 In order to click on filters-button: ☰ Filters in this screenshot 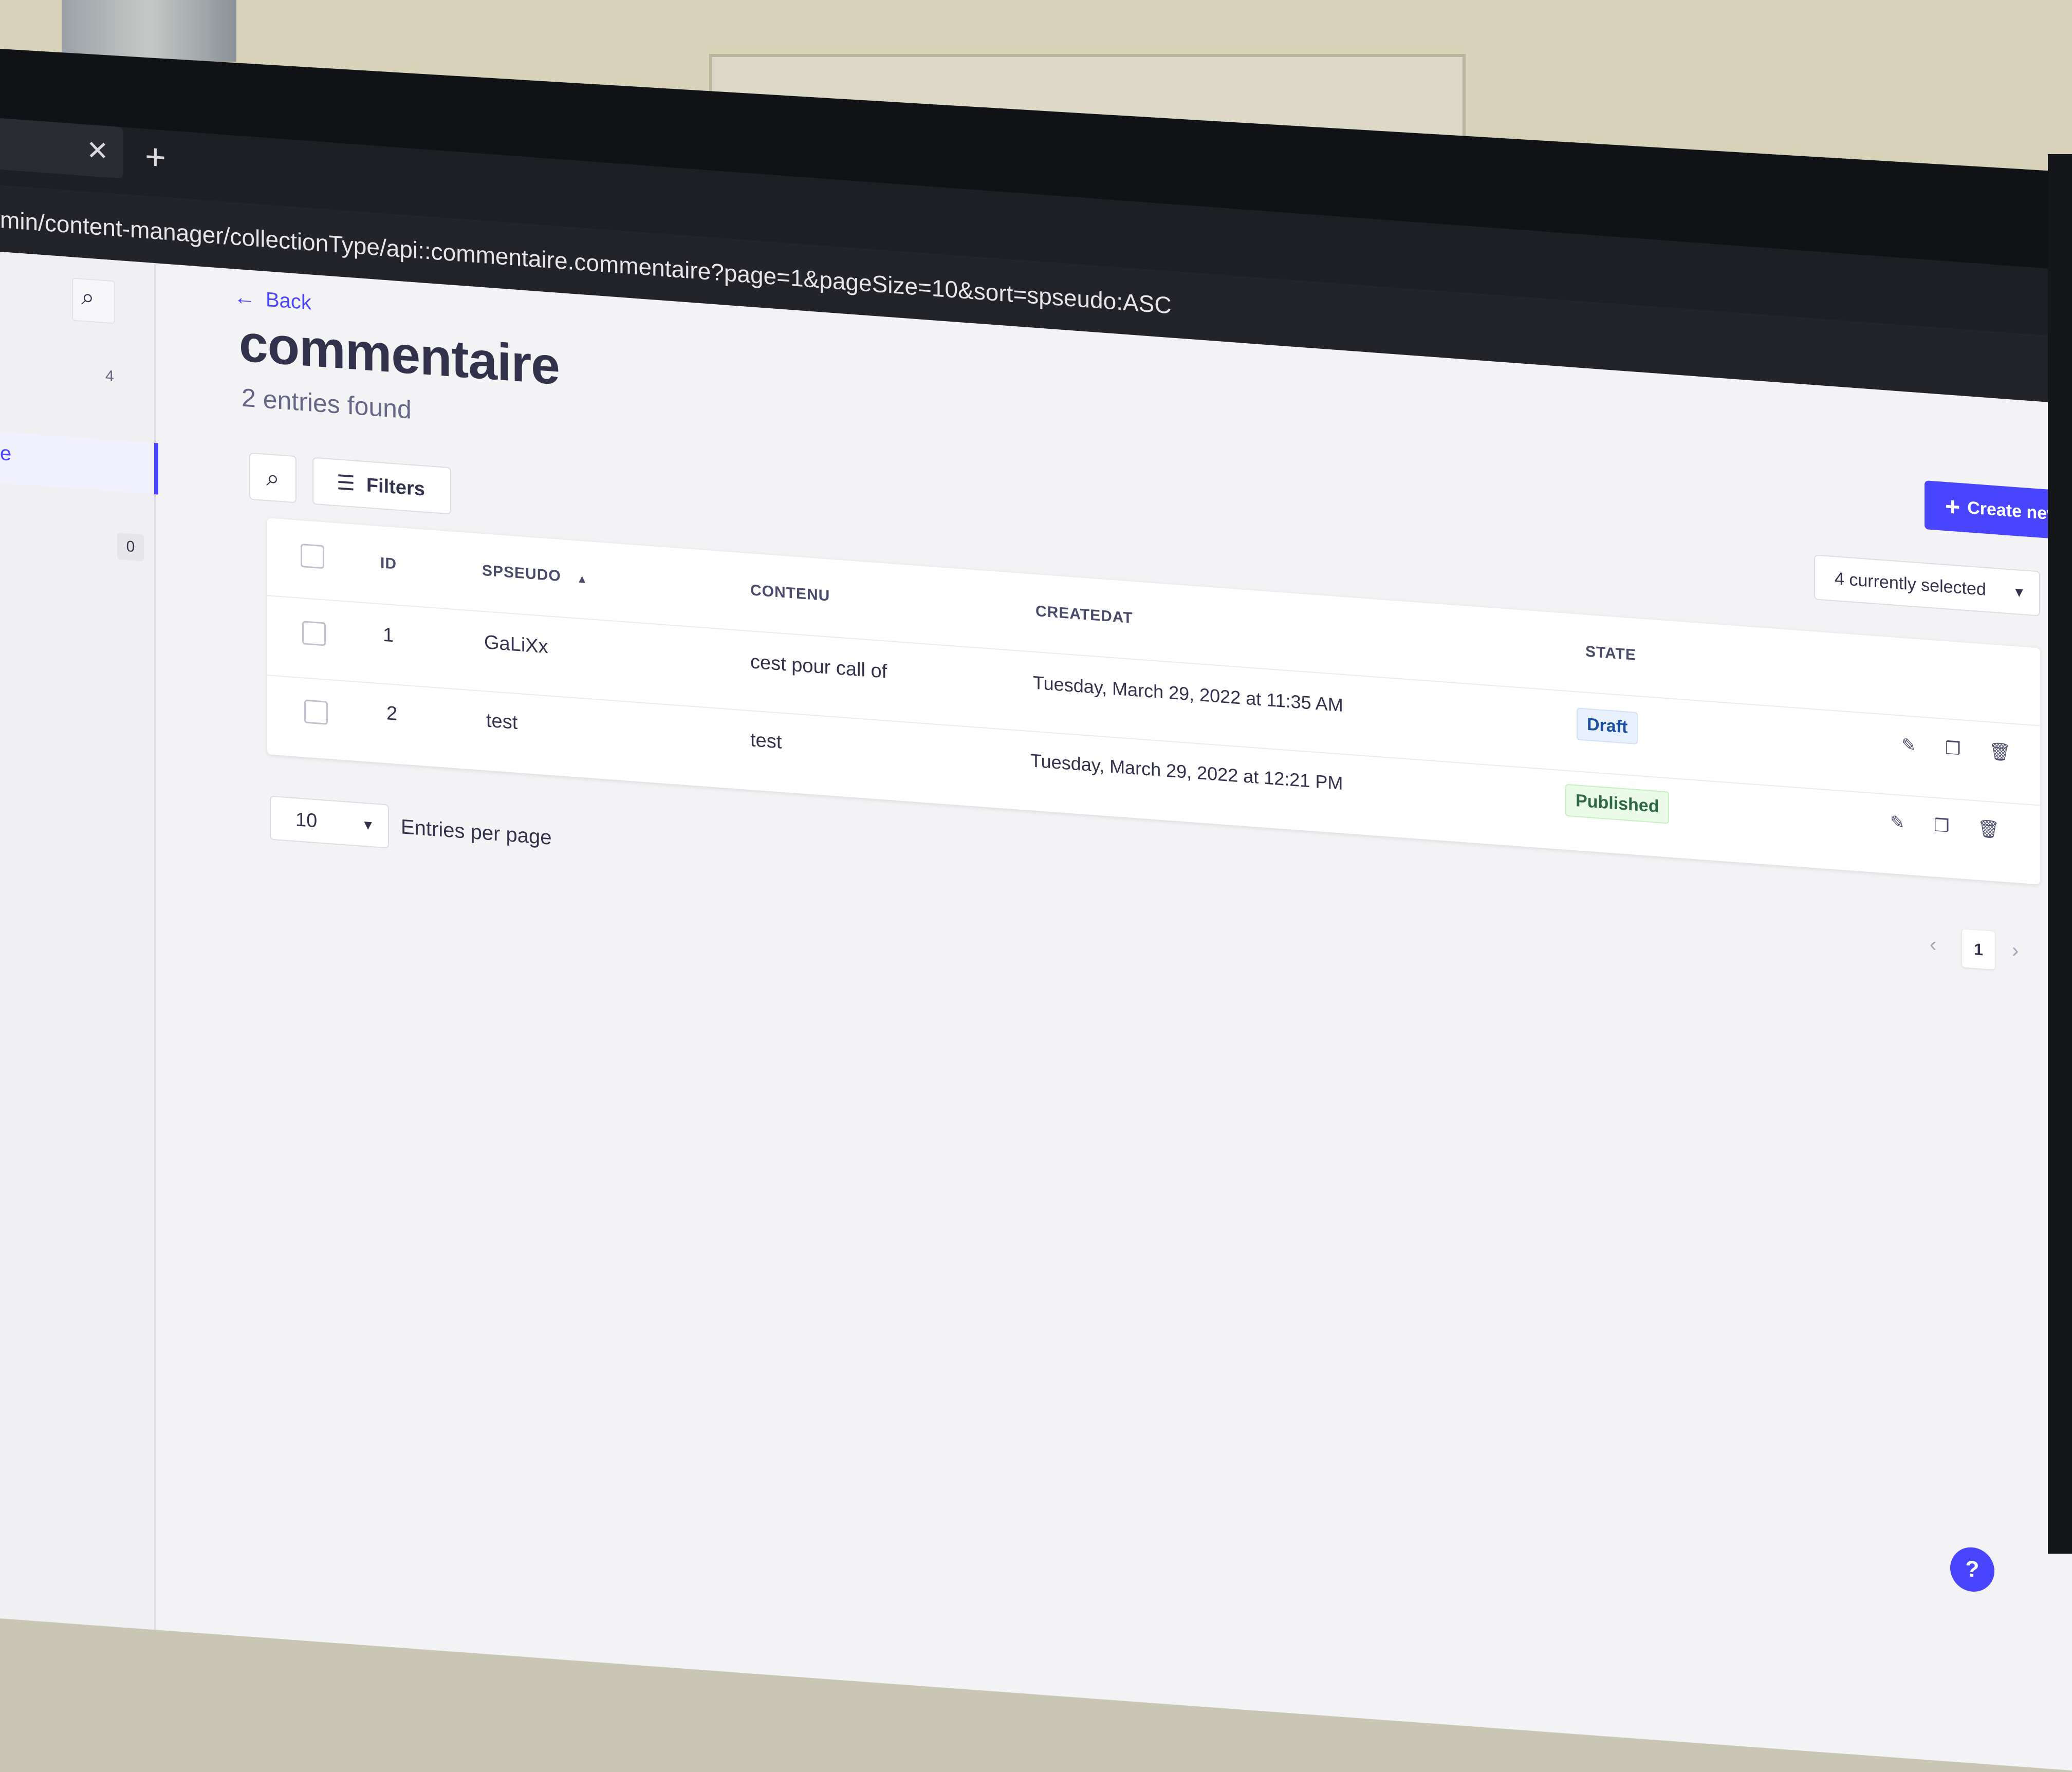, I will do `click(381, 486)`.